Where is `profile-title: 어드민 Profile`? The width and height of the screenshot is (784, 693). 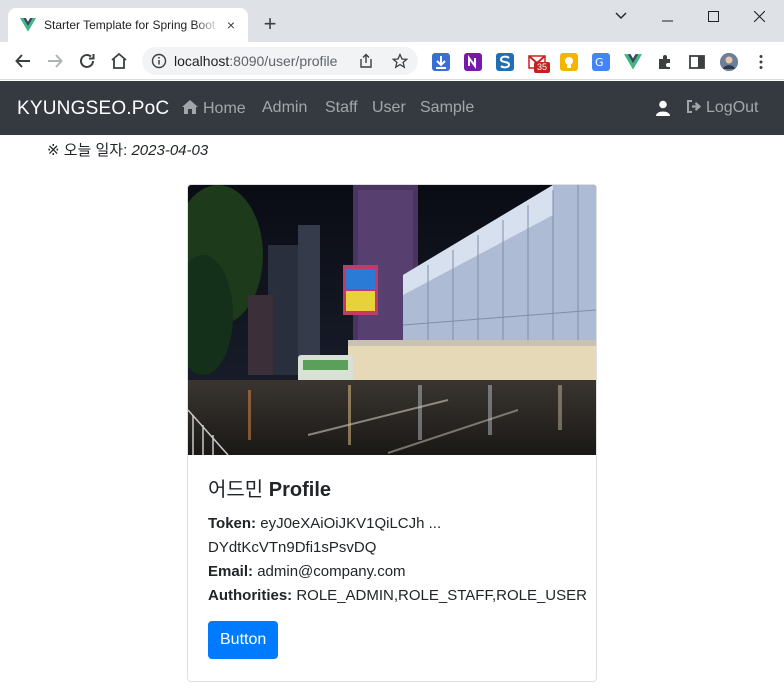 profile-title: 어드민 Profile is located at coordinates (270, 490).